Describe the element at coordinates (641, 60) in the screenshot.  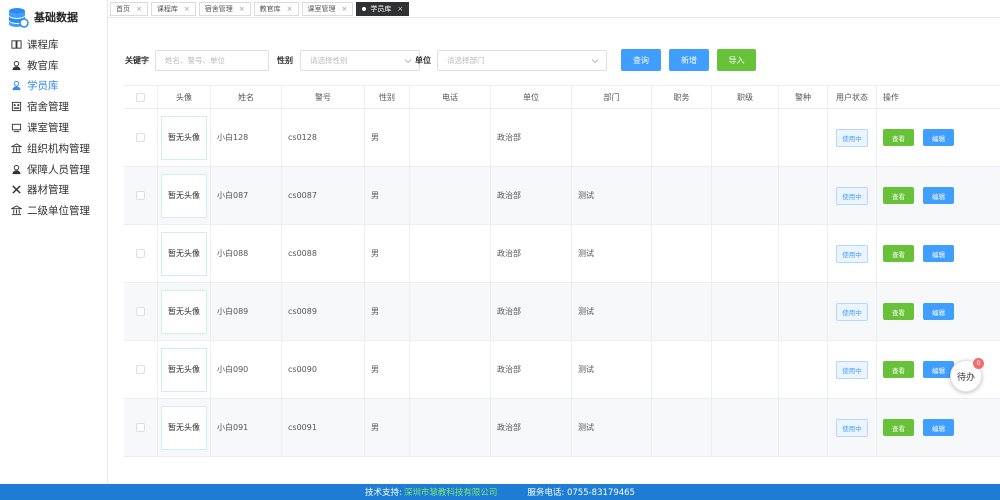
I see `search-button: 查询` at that location.